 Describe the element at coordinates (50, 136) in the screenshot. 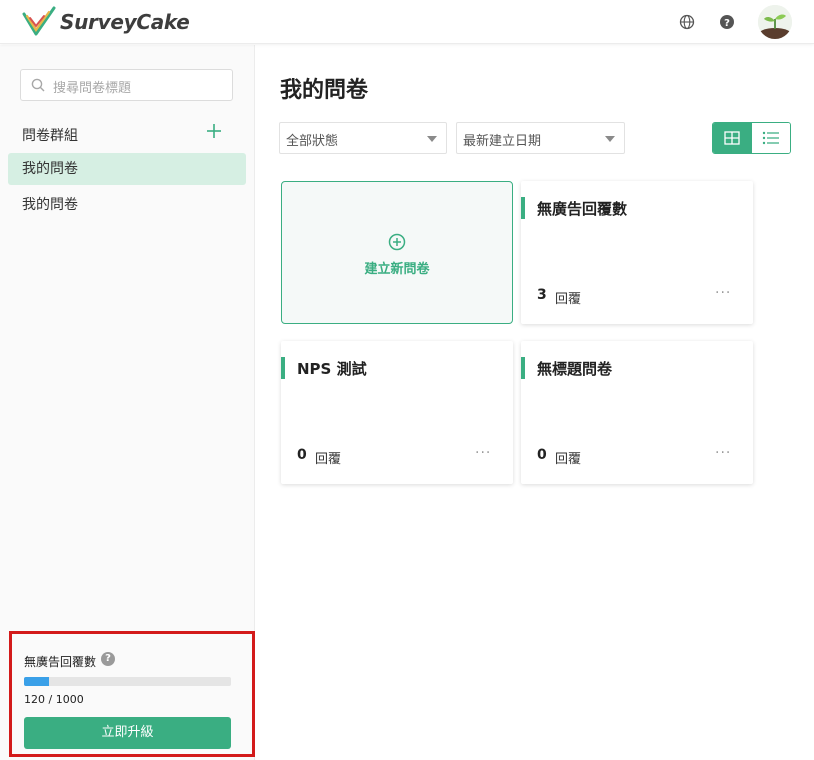

I see `survey-groups-heading: 問卷群組` at that location.